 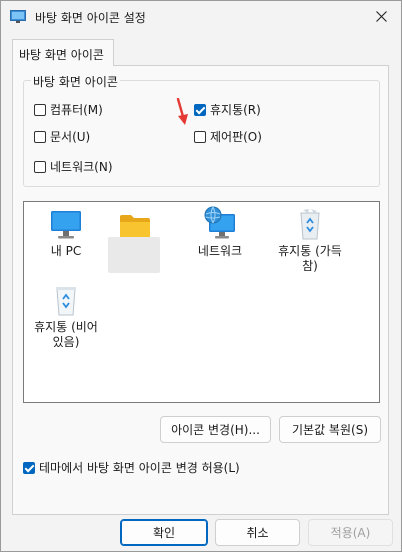 What do you see at coordinates (139, 468) in the screenshot?
I see `checkbox-label: 테마에서 바탕 화면 아이콘 변경 허용(L)` at bounding box center [139, 468].